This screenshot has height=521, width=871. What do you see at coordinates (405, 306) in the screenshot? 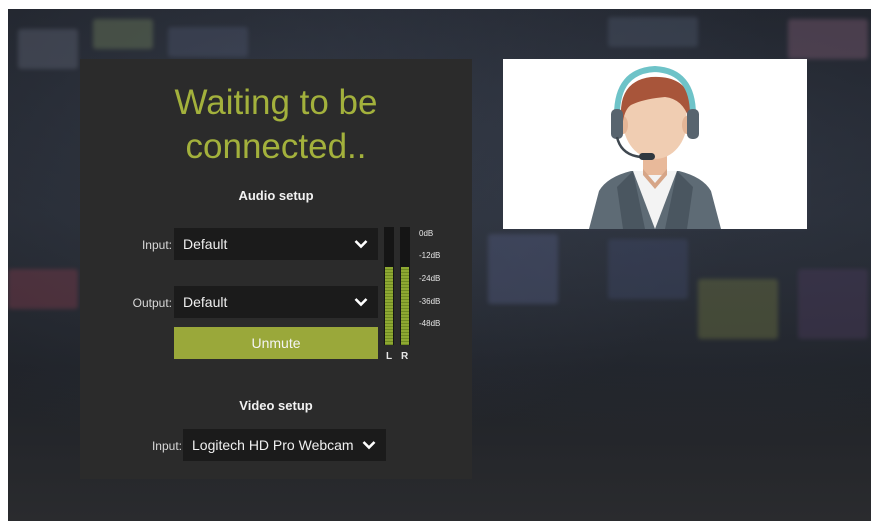
I see `level-meter-right-fill` at bounding box center [405, 306].